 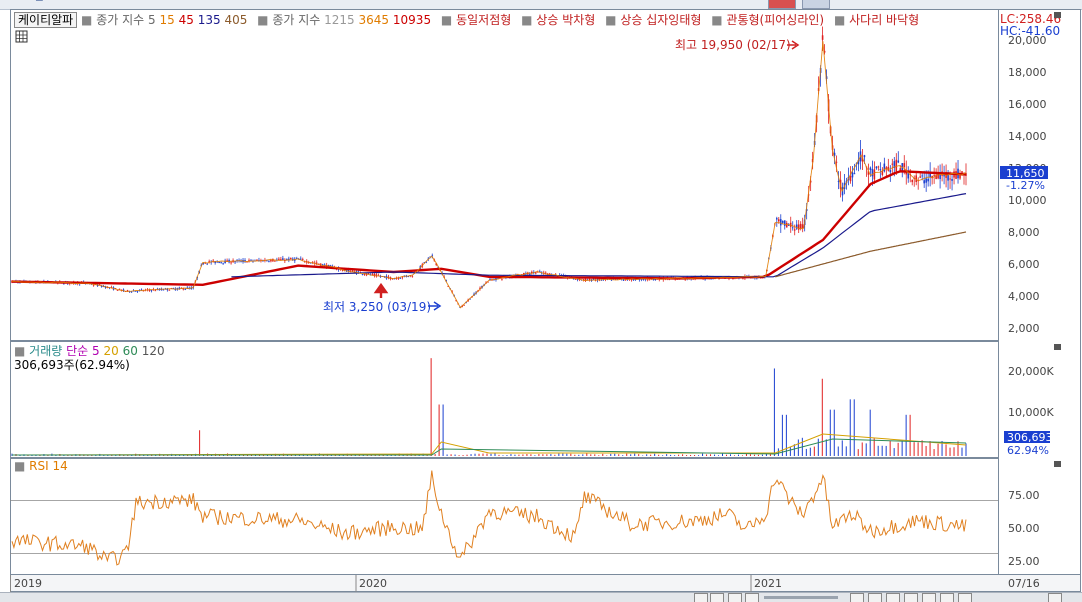 What do you see at coordinates (1027, 72) in the screenshot?
I see `price-tick: 18,000` at bounding box center [1027, 72].